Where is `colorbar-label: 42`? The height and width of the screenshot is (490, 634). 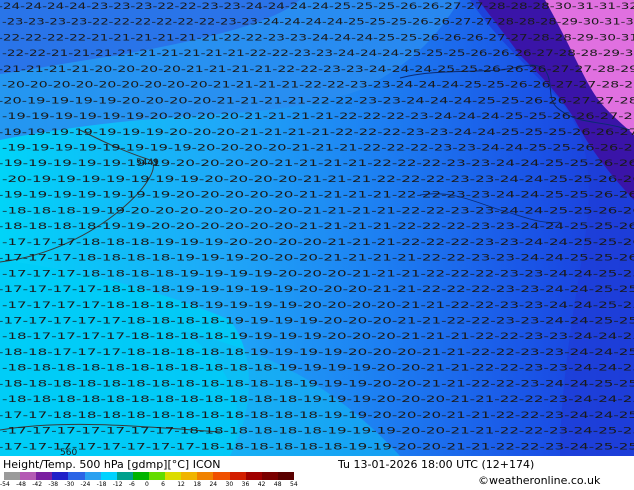
colorbar-label: 42 is located at coordinates (261, 484).